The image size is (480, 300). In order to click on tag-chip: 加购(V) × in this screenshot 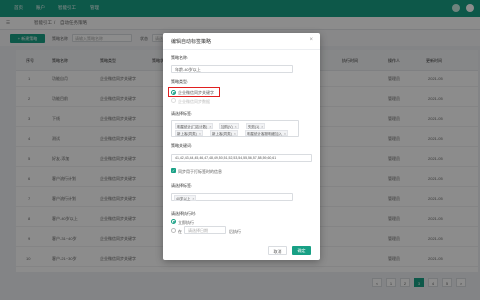, I will do `click(229, 126)`.